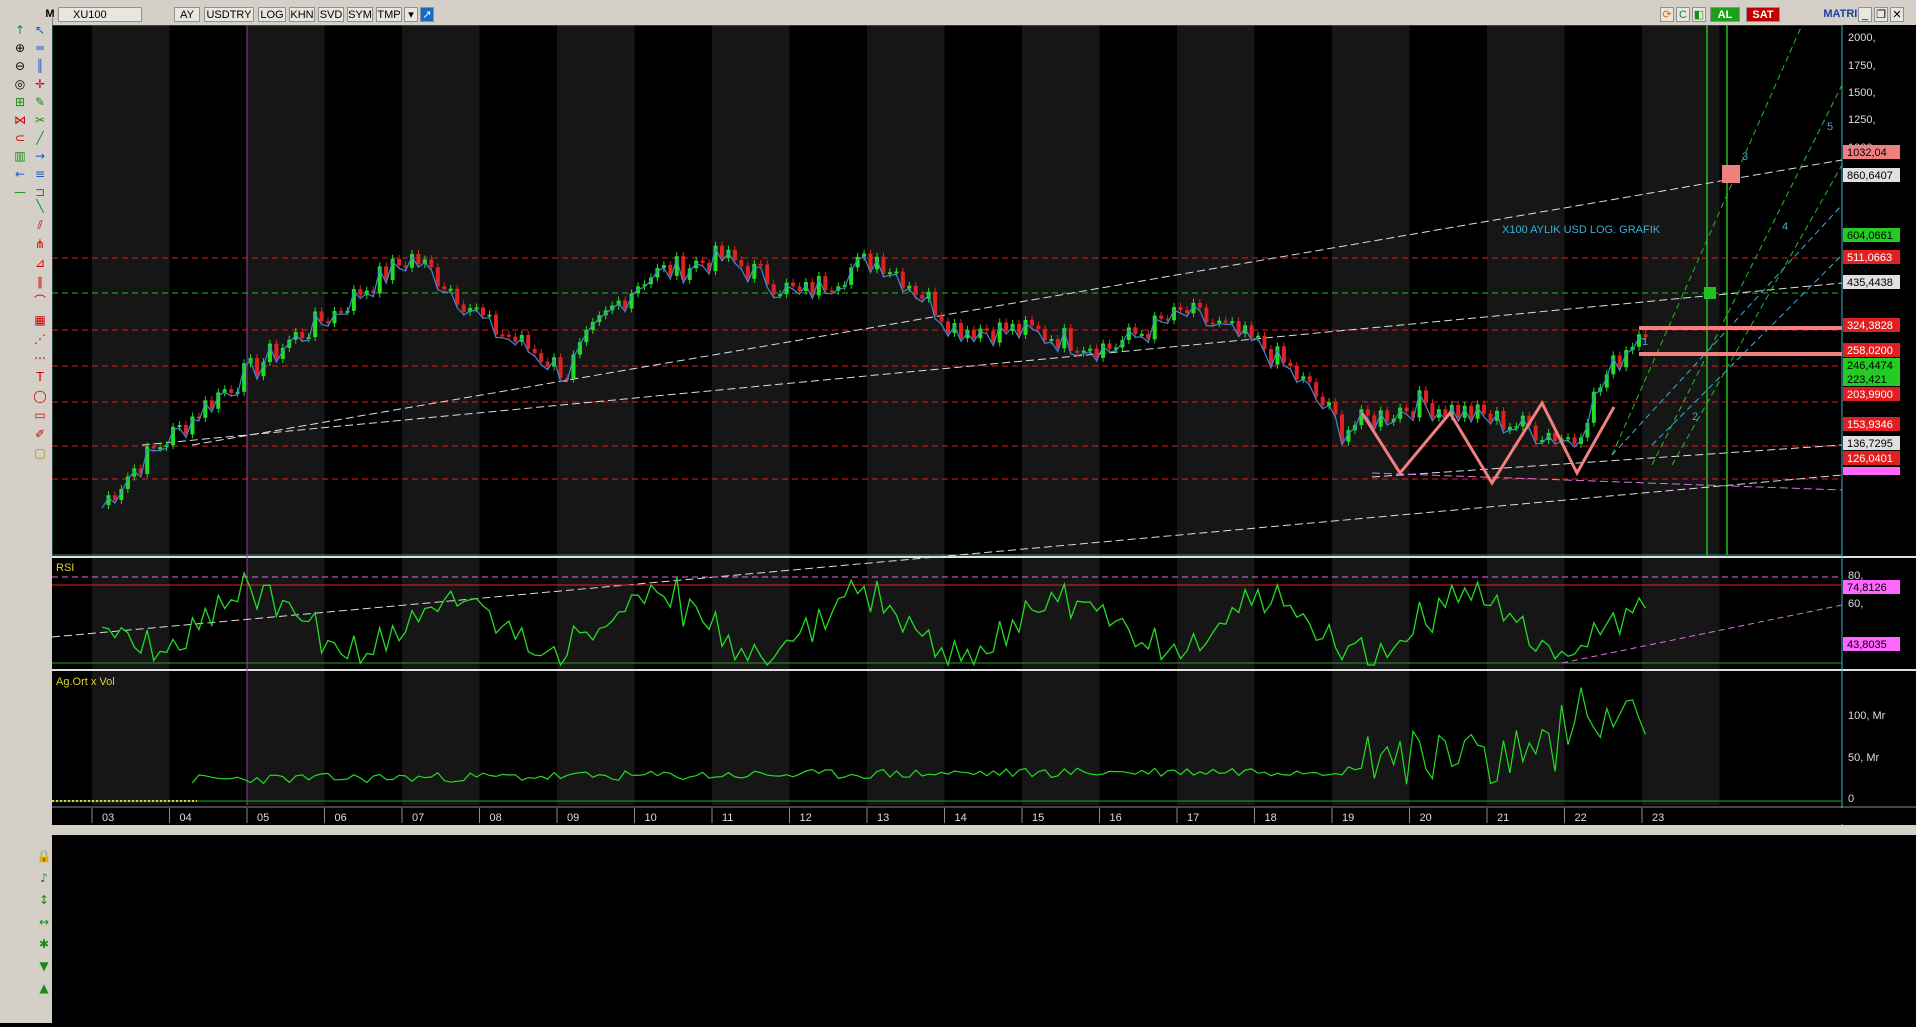 The width and height of the screenshot is (1916, 1027). Describe the element at coordinates (20, 48) in the screenshot. I see `zoom-in-icon: ⊕` at that location.